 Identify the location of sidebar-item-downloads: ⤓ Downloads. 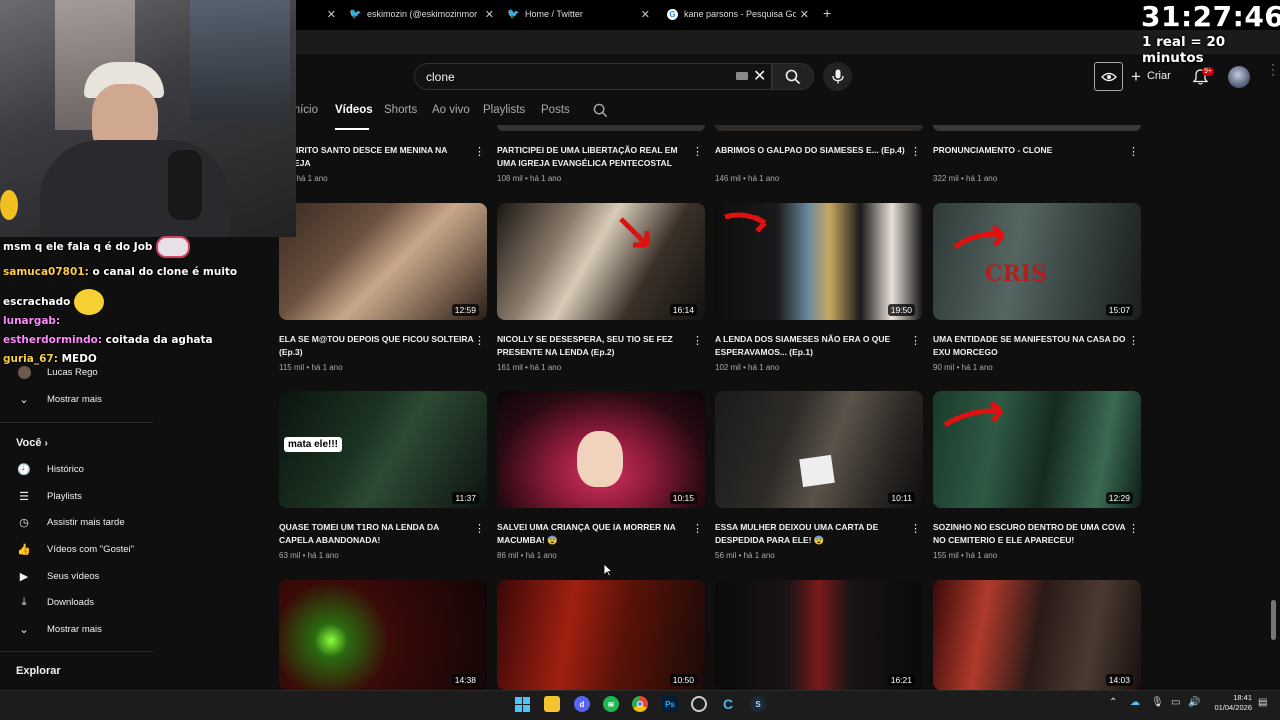
(55, 602).